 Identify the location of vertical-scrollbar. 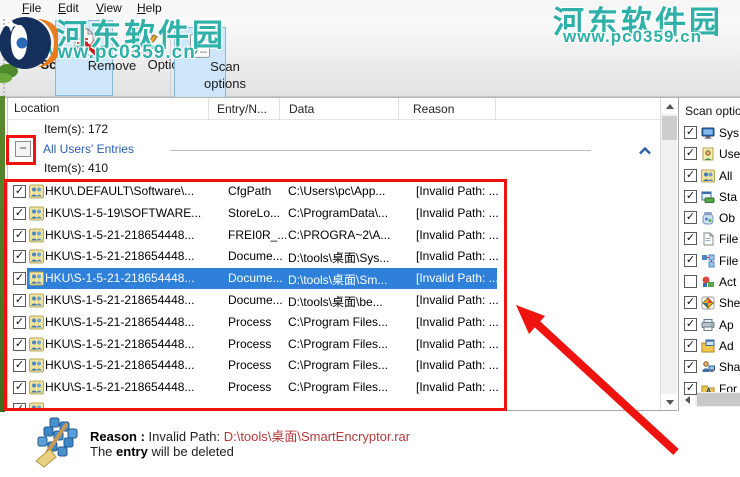
(668, 254).